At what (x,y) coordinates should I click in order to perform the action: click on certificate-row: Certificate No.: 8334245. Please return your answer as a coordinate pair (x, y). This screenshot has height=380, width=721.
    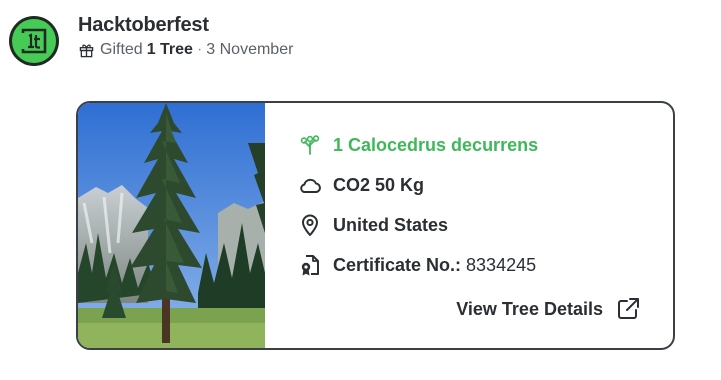
    Looking at the image, I should click on (417, 265).